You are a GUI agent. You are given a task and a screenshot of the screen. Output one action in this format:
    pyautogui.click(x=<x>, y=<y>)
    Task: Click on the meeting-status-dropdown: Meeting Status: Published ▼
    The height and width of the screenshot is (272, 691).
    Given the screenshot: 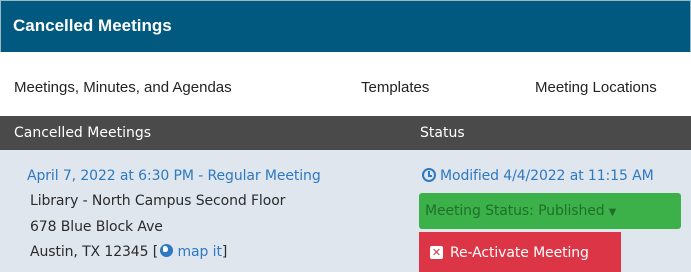 What is the action you would take?
    pyautogui.click(x=550, y=211)
    